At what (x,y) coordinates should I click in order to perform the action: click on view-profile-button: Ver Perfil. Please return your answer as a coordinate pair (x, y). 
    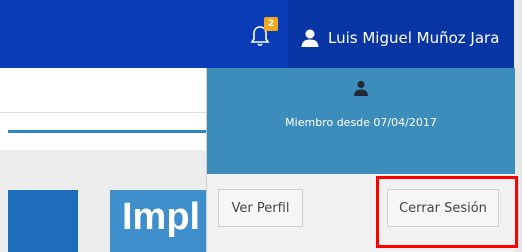
    Looking at the image, I should click on (260, 208).